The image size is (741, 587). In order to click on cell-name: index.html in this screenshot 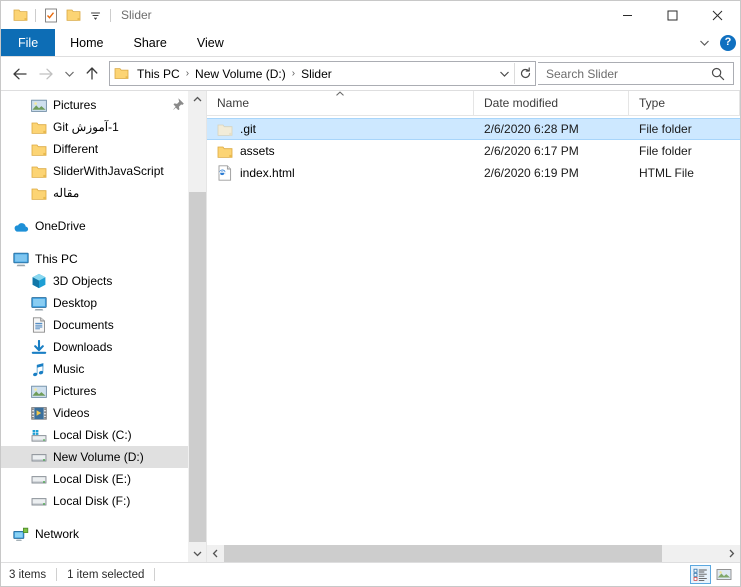, I will do `click(340, 173)`.